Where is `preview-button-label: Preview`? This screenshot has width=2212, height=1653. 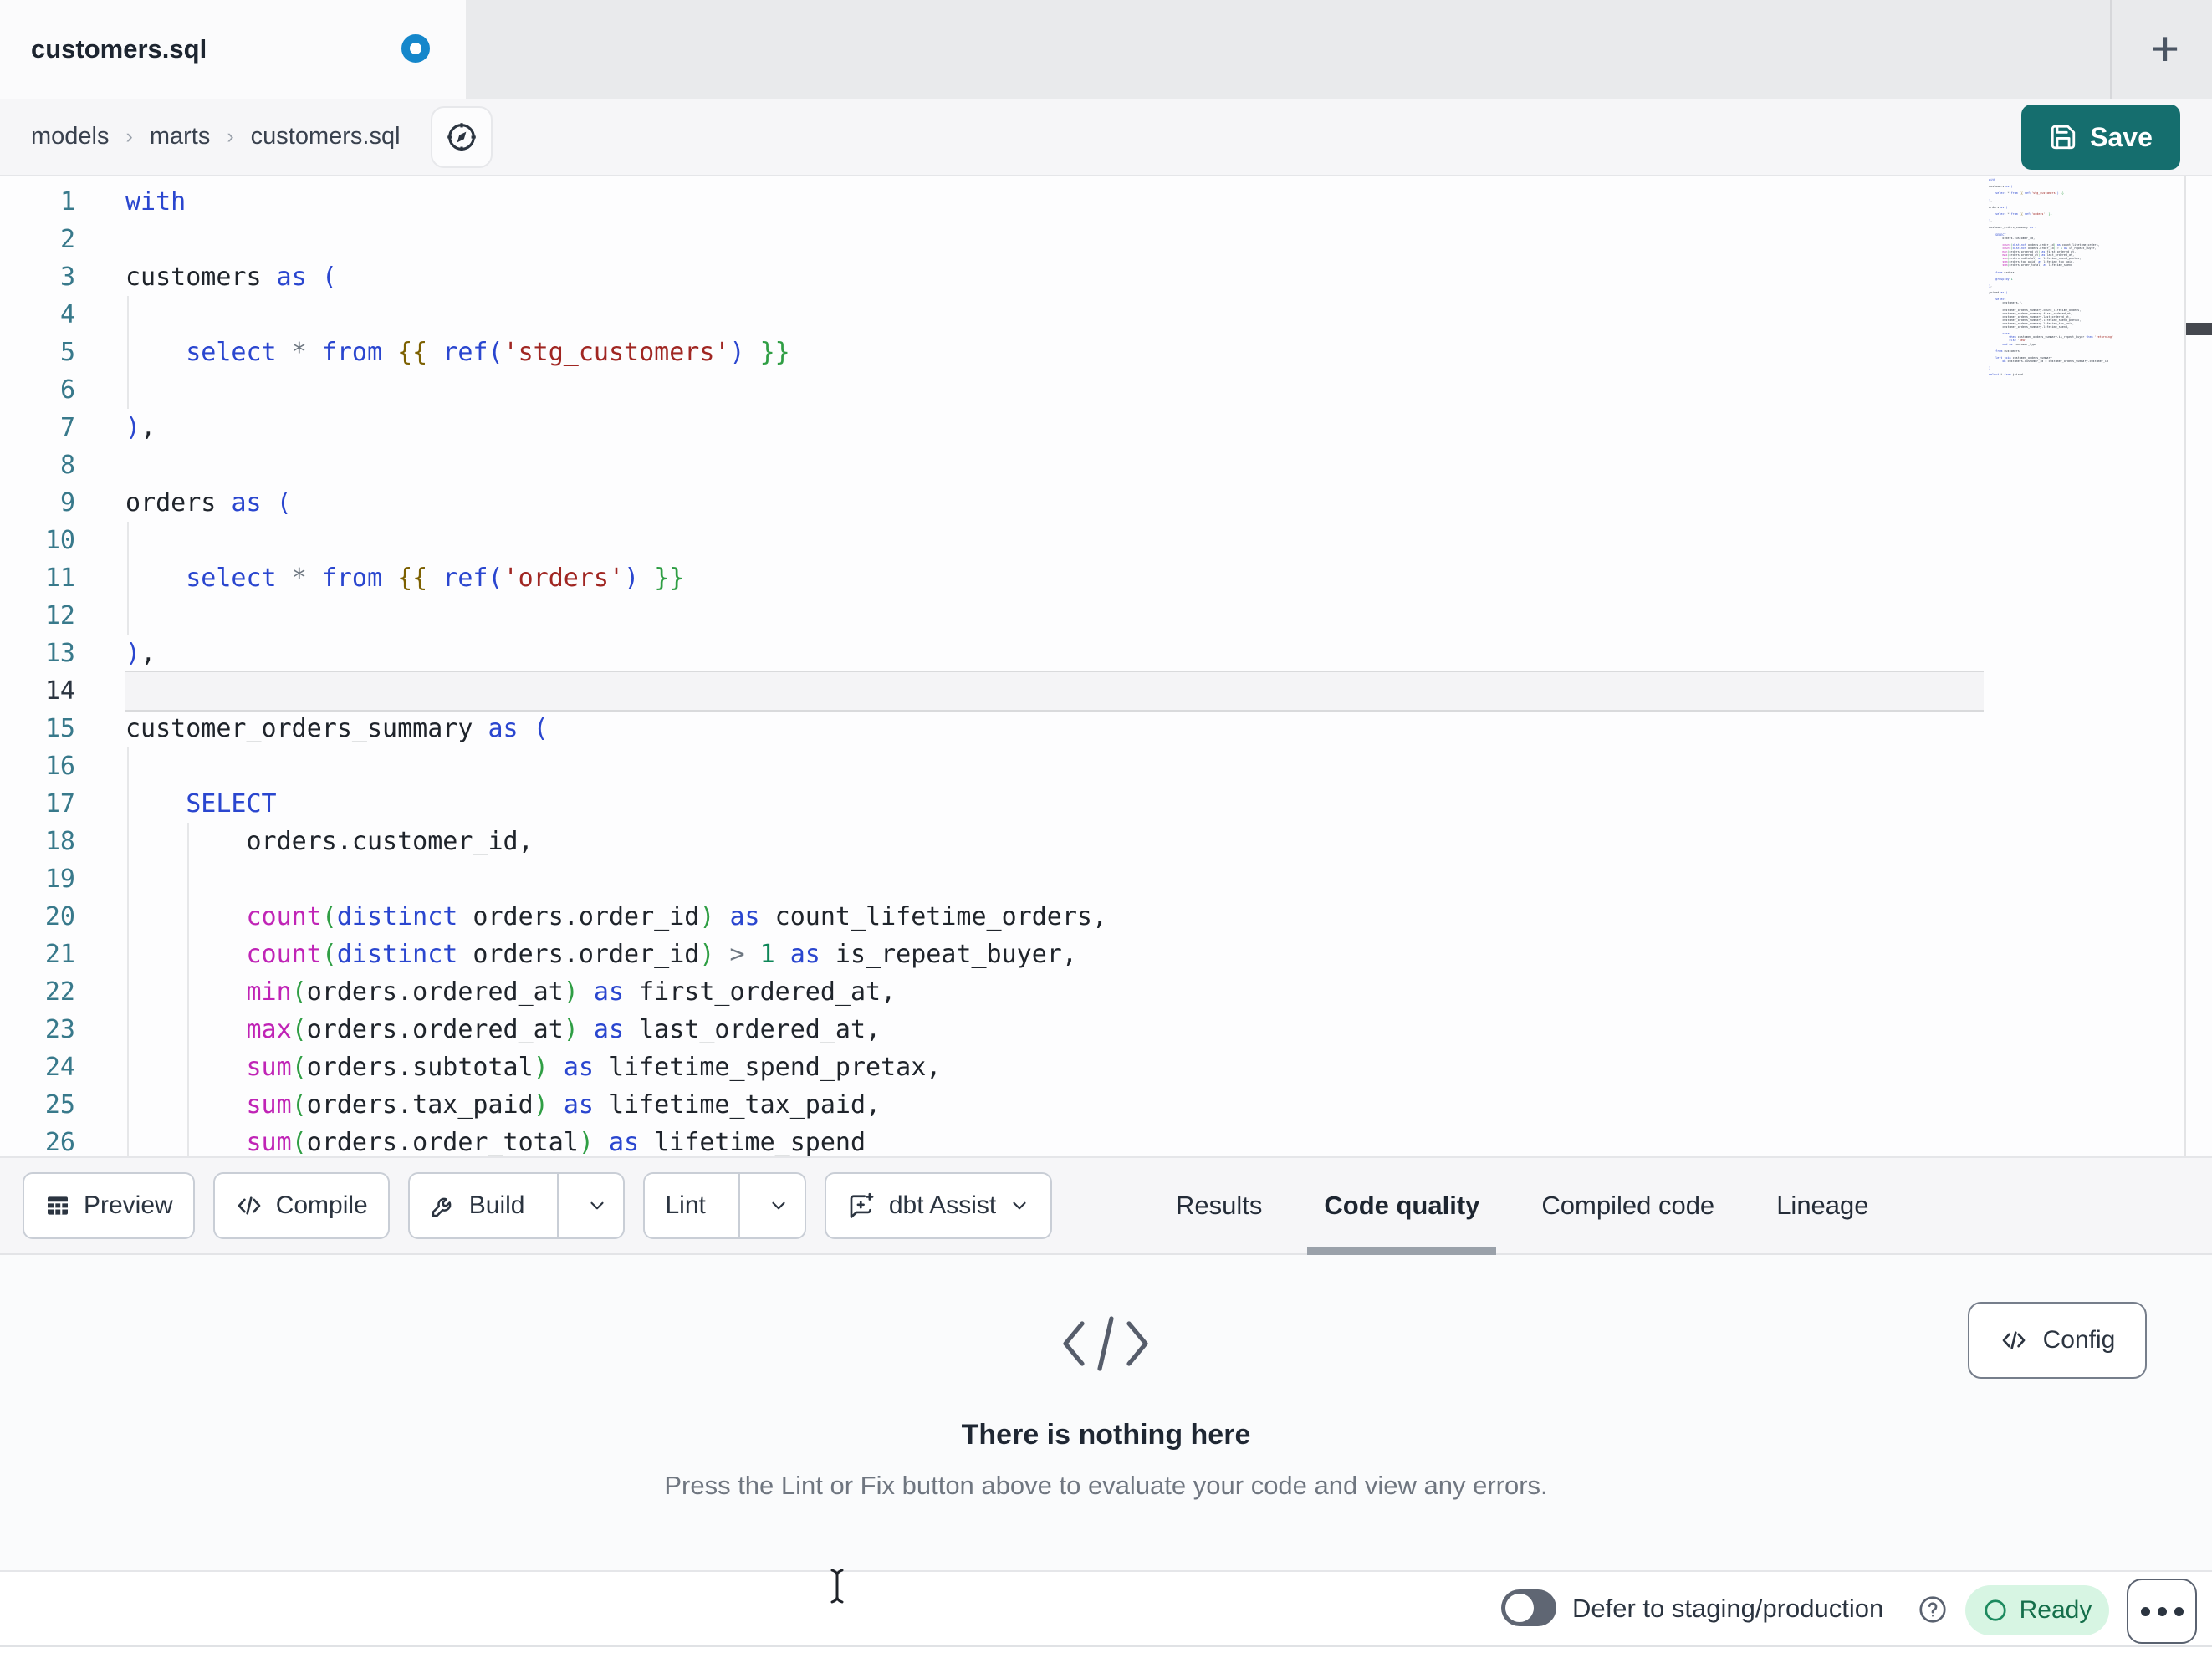 preview-button-label: Preview is located at coordinates (128, 1205).